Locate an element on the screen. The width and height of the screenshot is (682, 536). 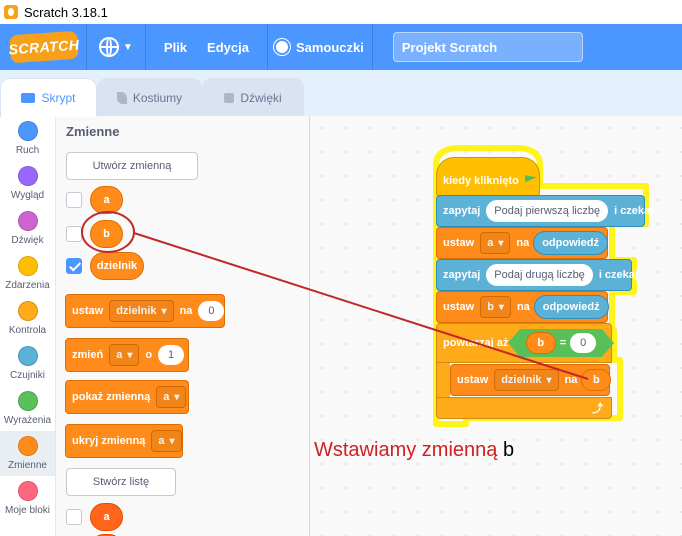
category-wyrażenia: Wyrażenia is located at coordinates (27, 408).